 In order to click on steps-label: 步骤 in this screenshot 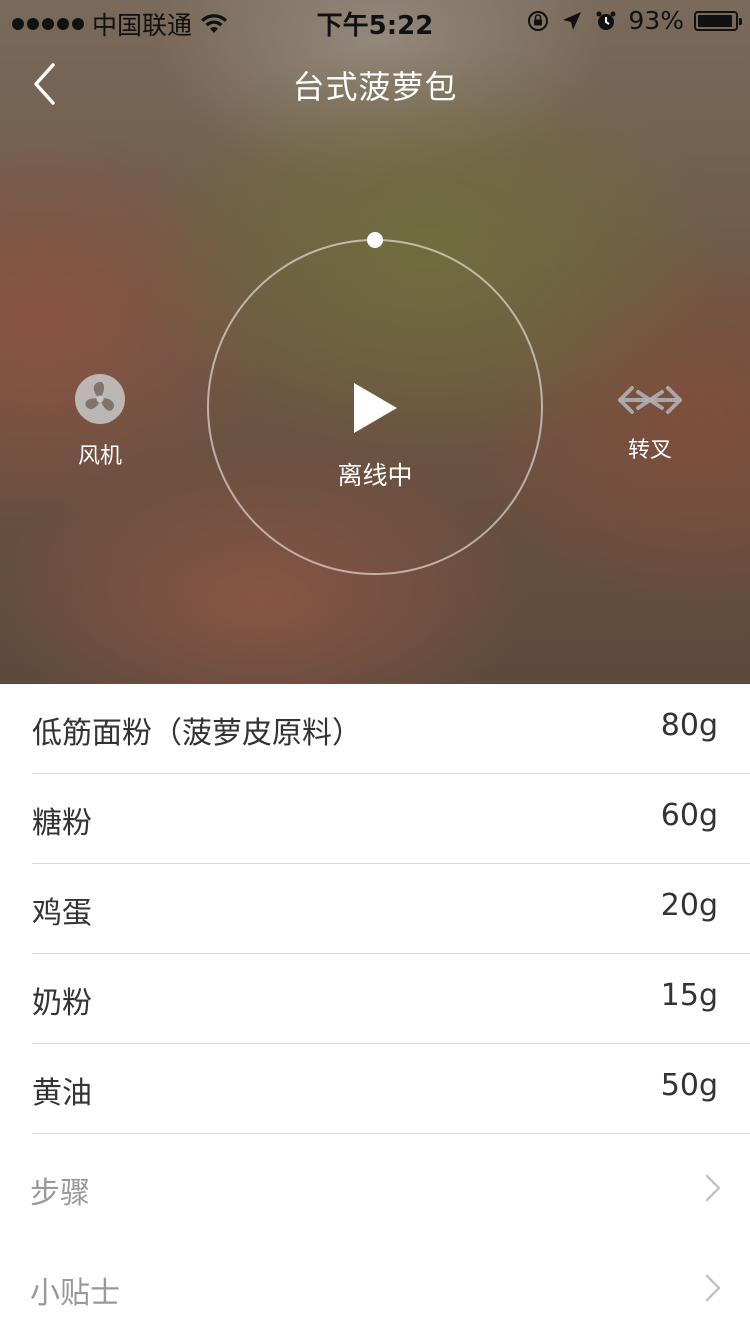, I will do `click(60, 1193)`.